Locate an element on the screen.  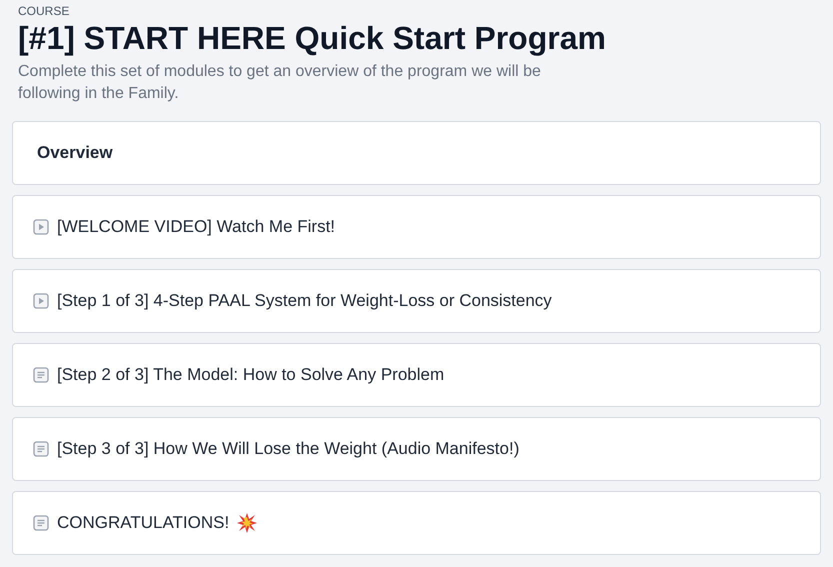
lesson-item: CONGRATULATIONS! is located at coordinates (416, 523).